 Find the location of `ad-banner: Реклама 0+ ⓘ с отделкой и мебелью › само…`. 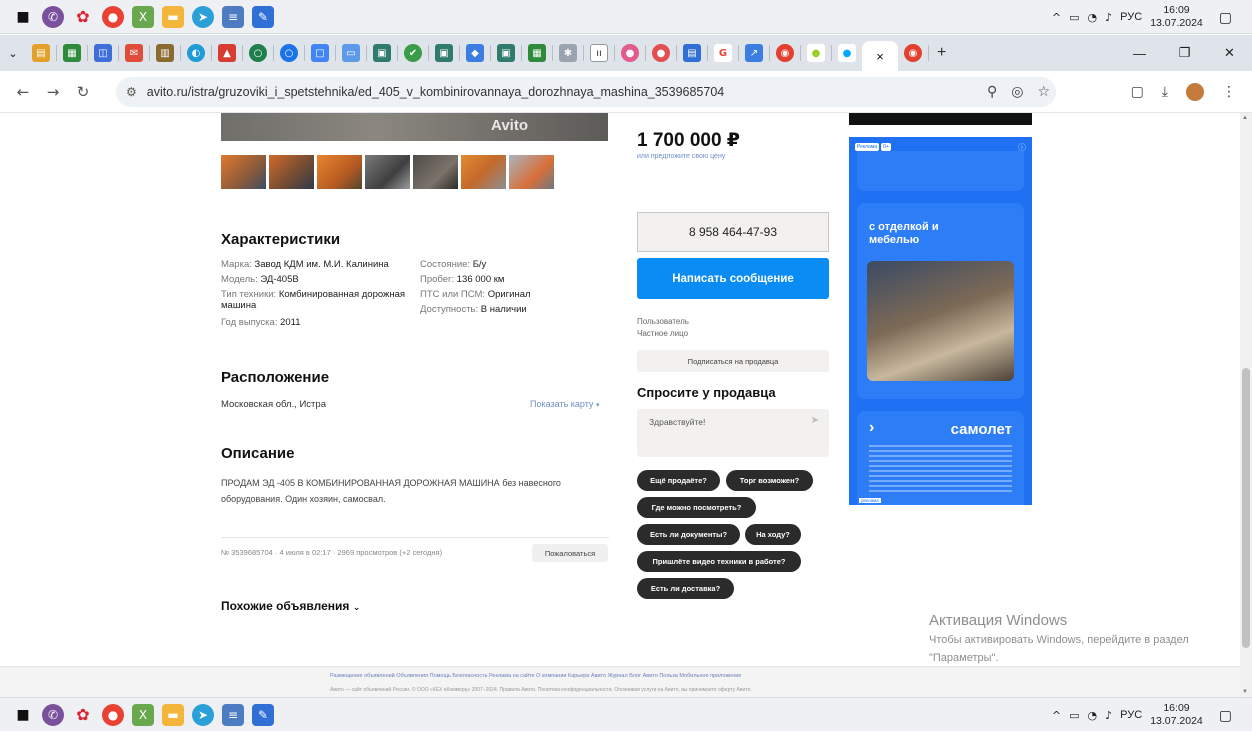

ad-banner: Реклама 0+ ⓘ с отделкой и мебелью › само… is located at coordinates (940, 321).